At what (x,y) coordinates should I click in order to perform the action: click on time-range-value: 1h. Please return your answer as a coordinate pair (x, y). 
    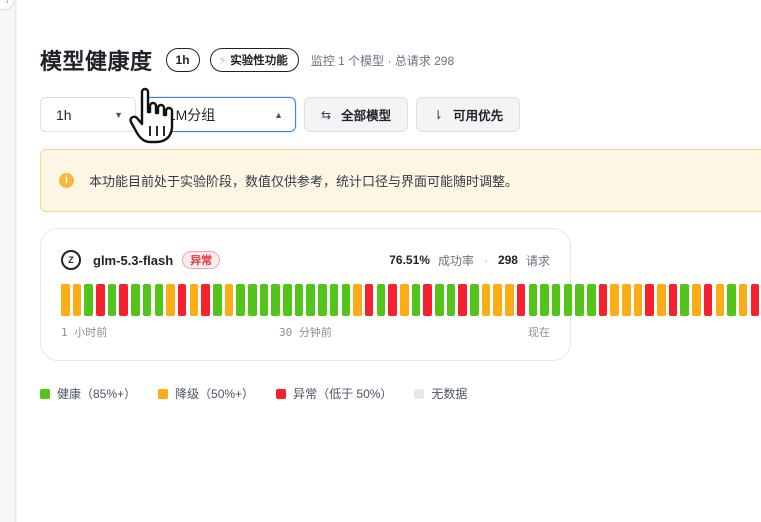
    Looking at the image, I should click on (64, 114).